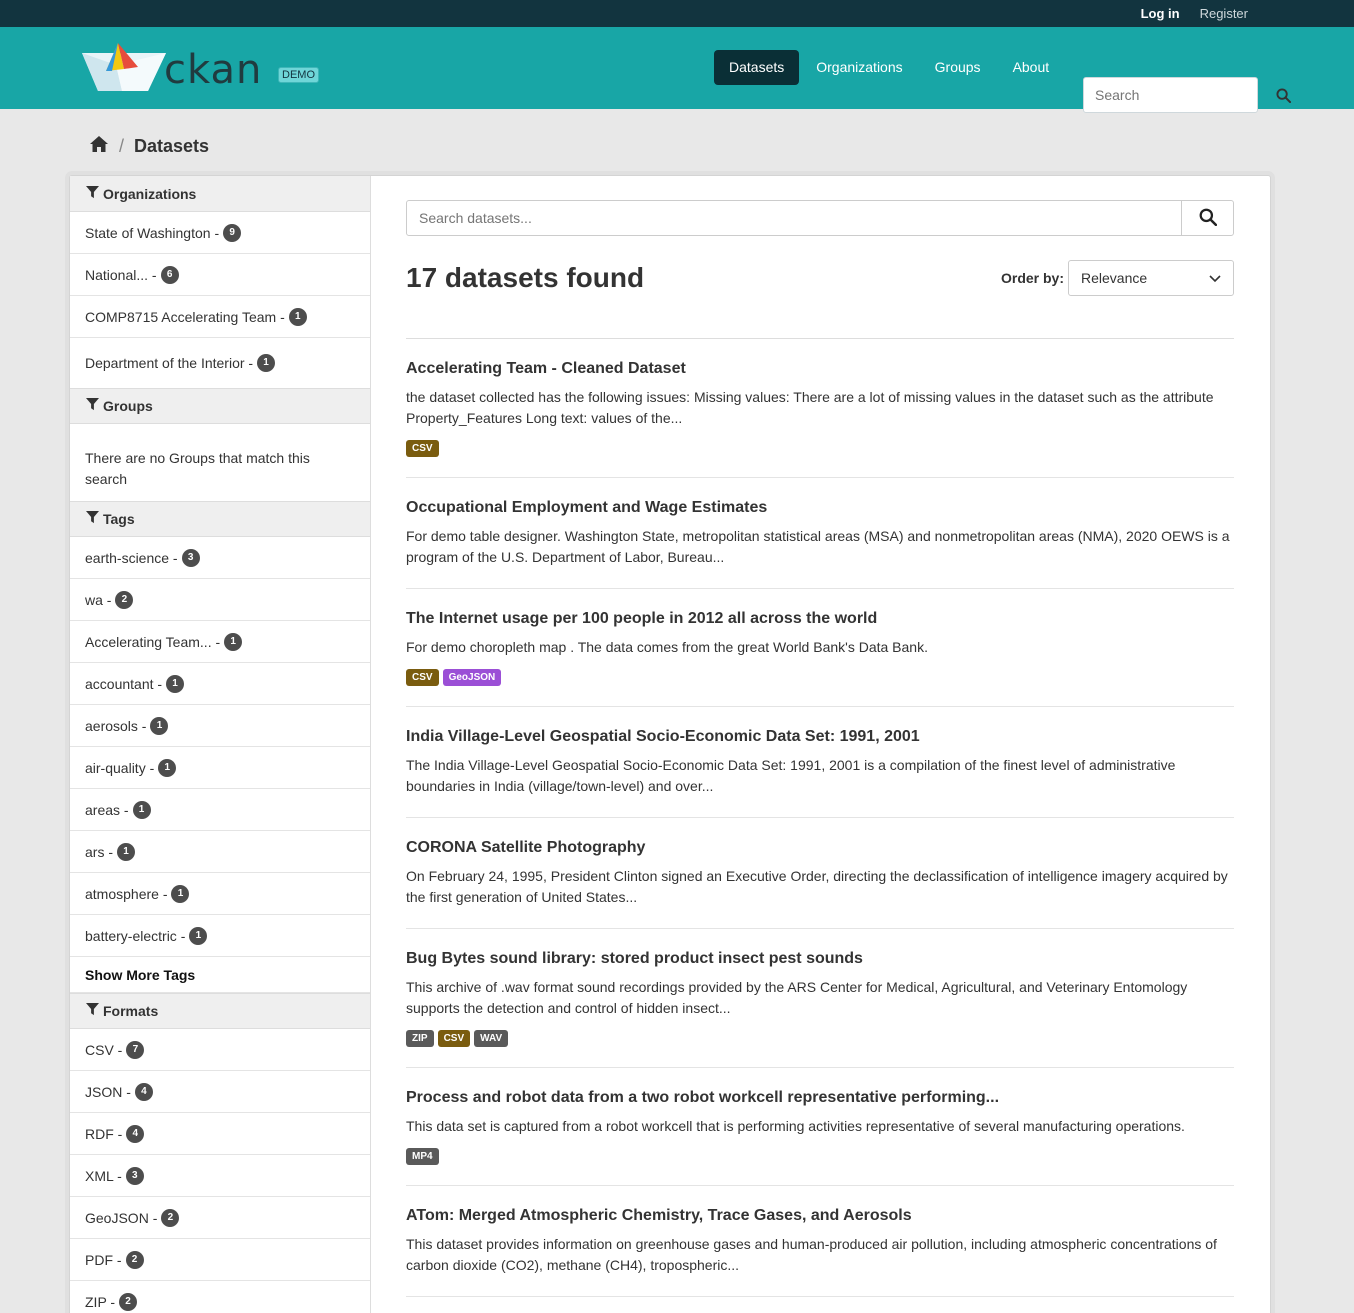  Describe the element at coordinates (220, 194) in the screenshot. I see `facet-heading-organizations: Organizations` at that location.